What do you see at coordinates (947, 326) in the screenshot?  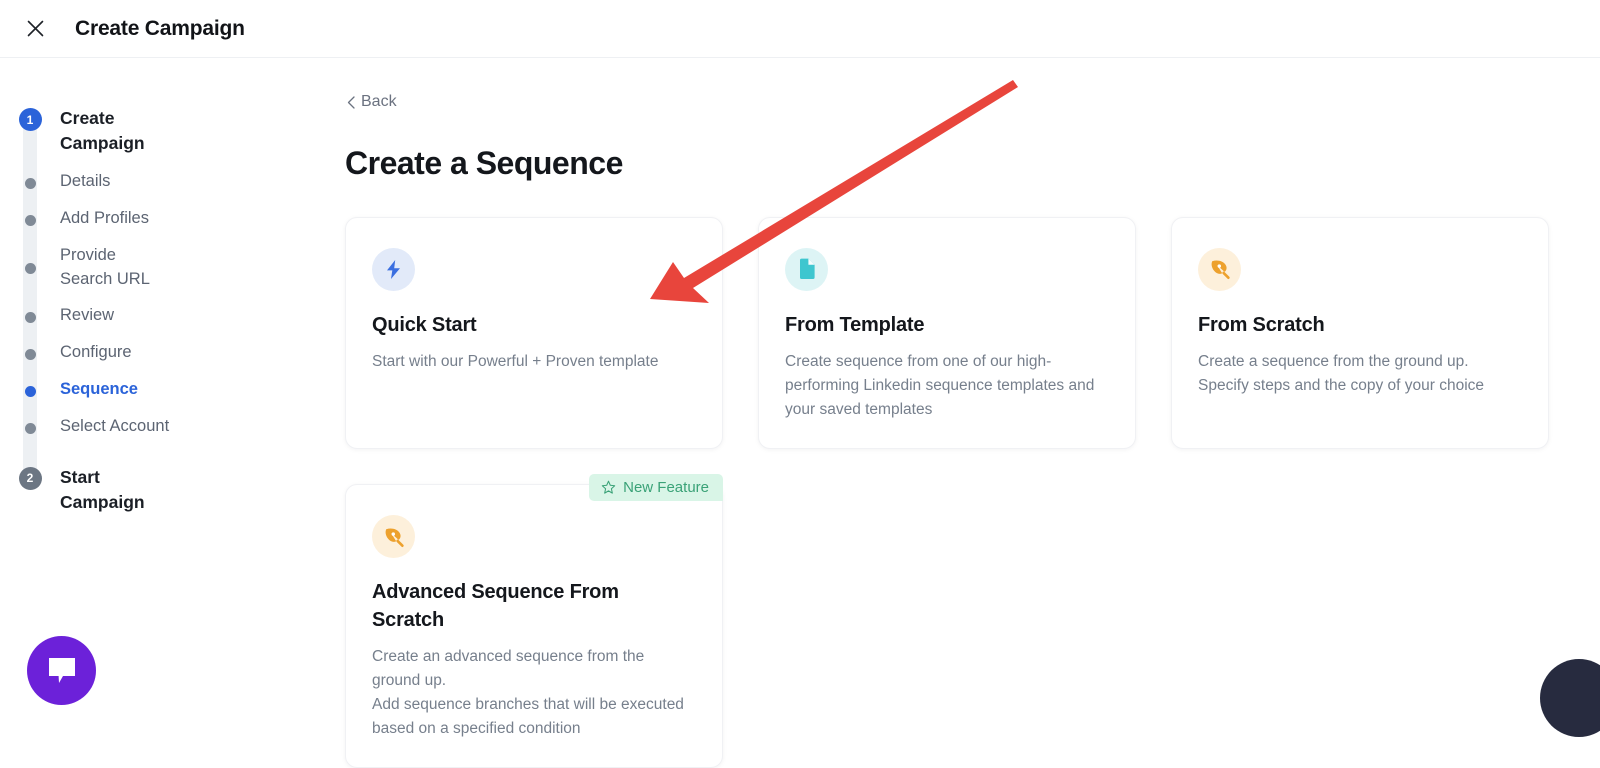 I see `card-title: From Template` at bounding box center [947, 326].